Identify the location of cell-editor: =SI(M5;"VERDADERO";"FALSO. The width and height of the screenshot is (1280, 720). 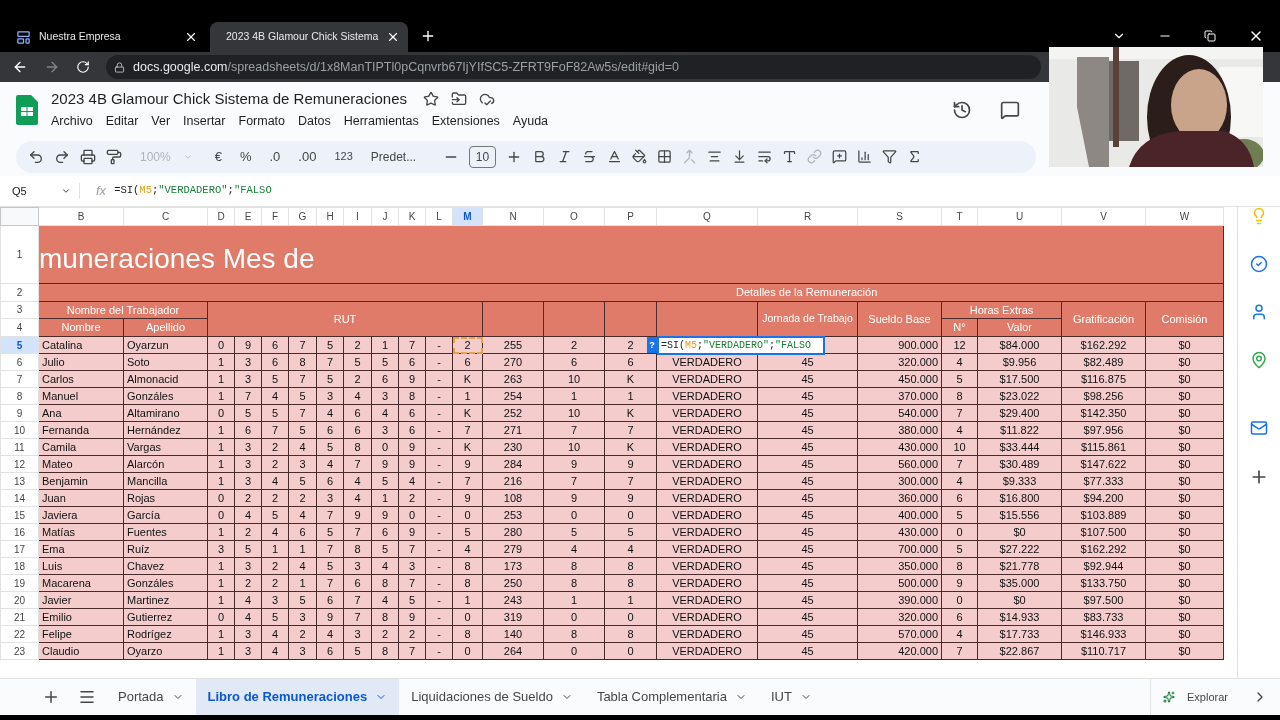
(741, 345).